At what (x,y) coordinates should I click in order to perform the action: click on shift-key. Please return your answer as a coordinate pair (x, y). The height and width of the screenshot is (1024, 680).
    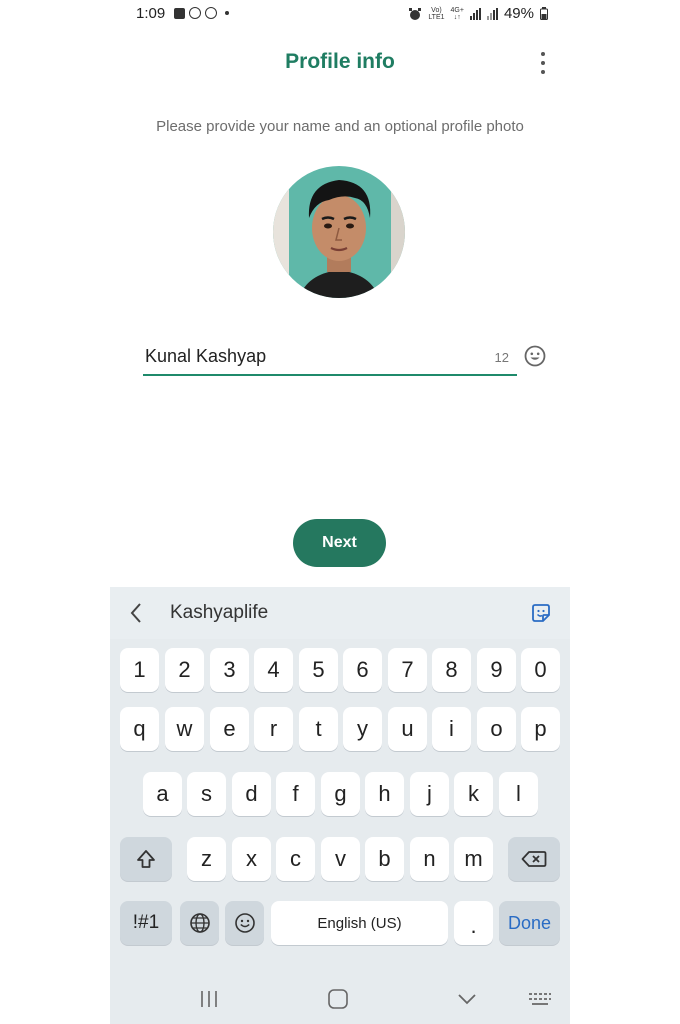
    Looking at the image, I should click on (146, 859).